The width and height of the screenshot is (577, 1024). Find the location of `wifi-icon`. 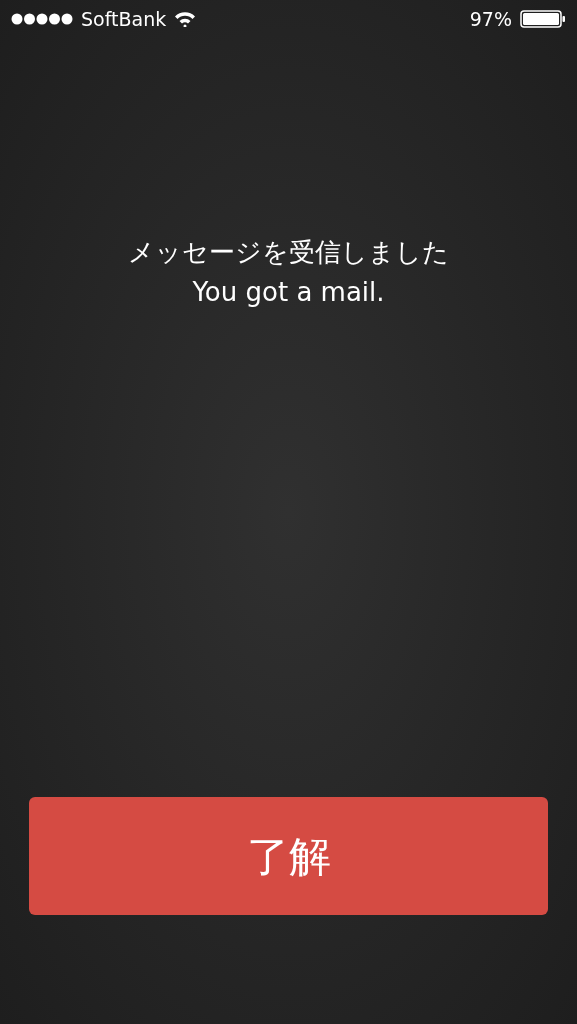

wifi-icon is located at coordinates (185, 19).